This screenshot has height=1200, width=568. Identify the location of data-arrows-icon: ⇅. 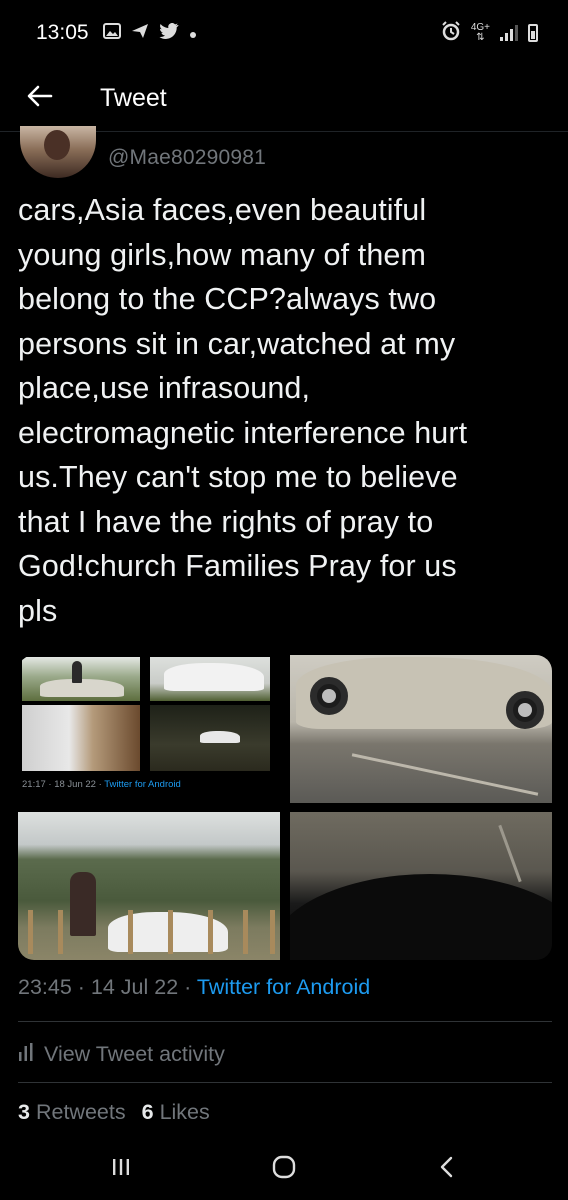
(480, 37).